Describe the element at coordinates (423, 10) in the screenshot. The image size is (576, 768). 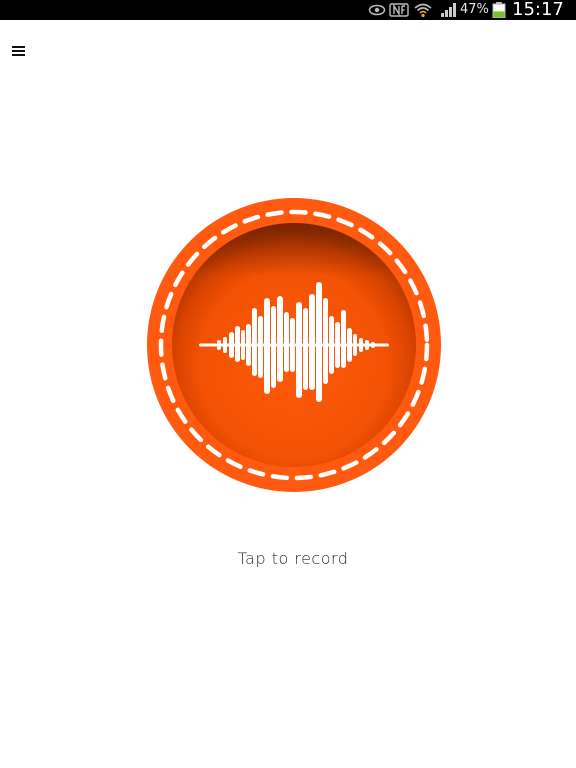
I see `wifi-icon` at that location.